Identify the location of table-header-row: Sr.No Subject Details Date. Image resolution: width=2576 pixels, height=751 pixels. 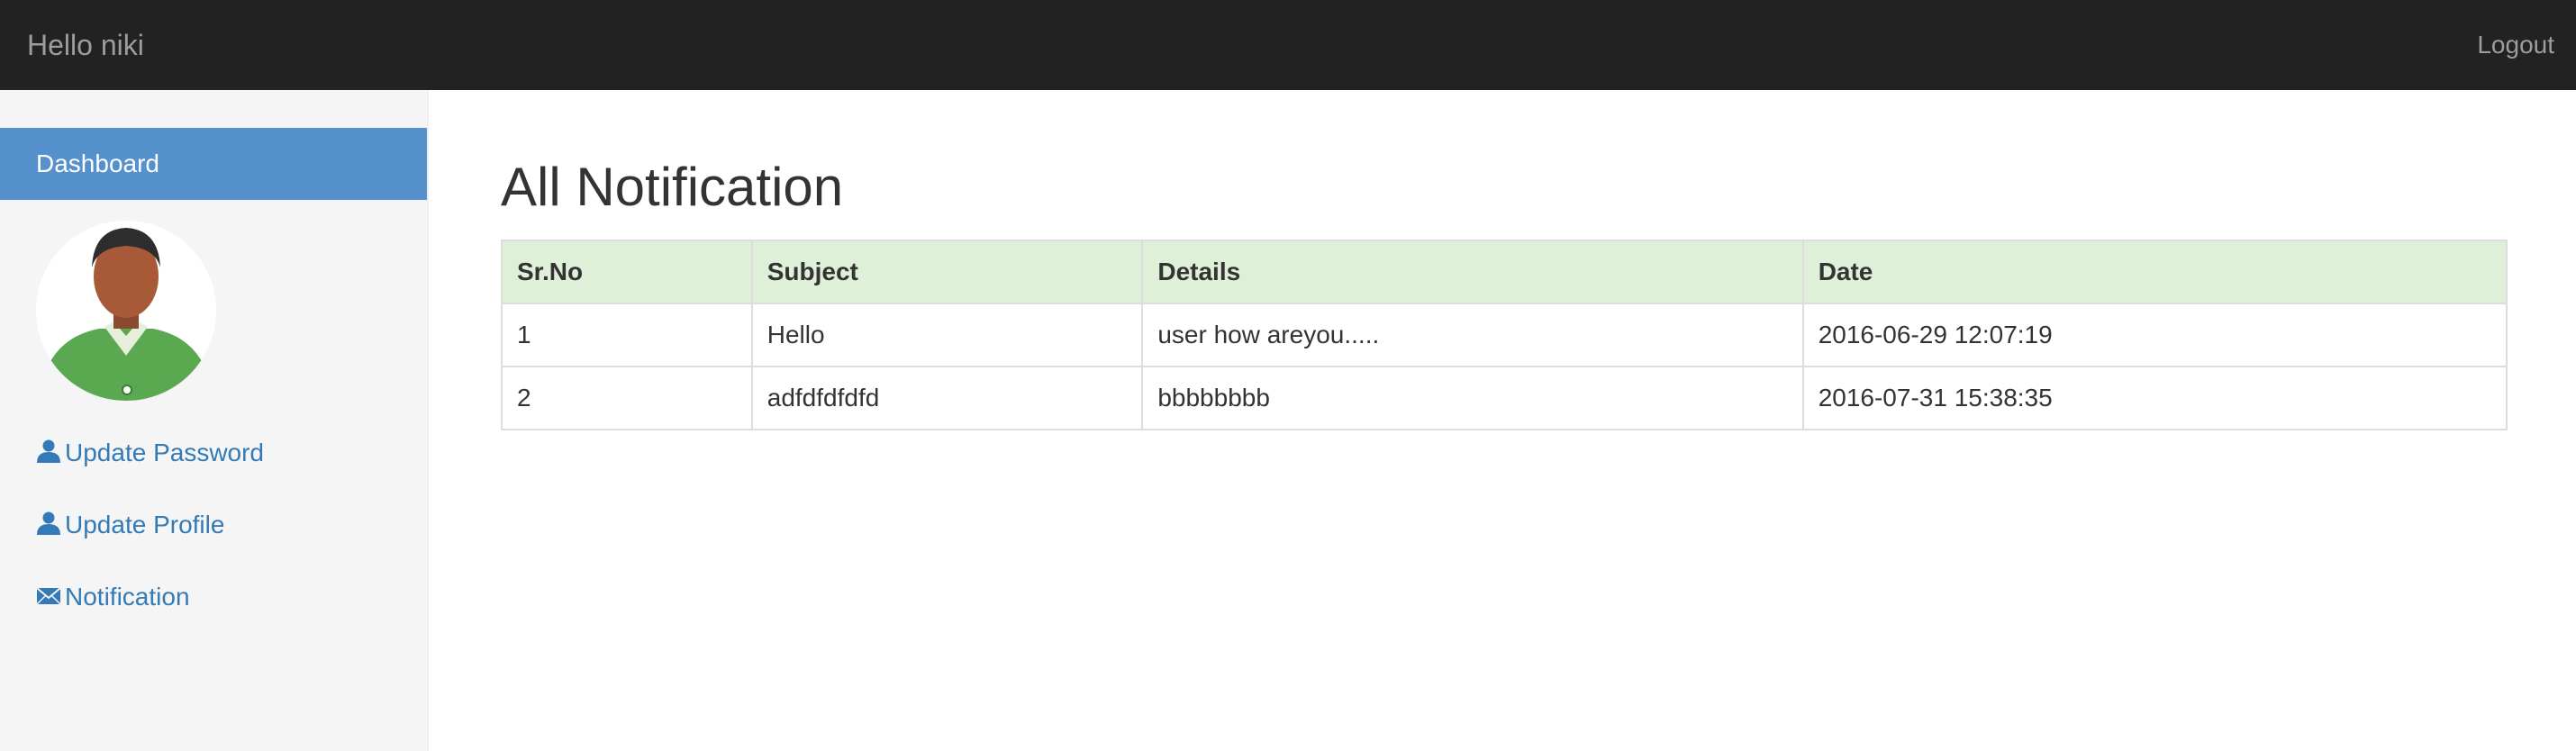
(1504, 272).